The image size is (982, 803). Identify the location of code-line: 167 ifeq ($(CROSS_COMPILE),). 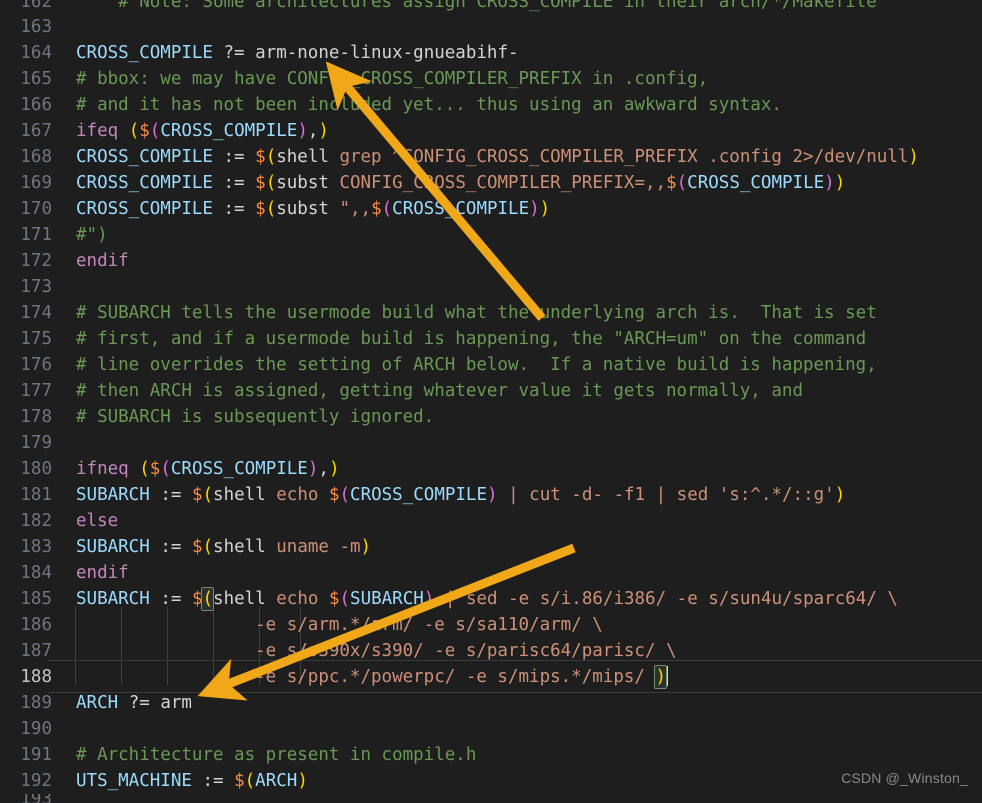
(491, 131).